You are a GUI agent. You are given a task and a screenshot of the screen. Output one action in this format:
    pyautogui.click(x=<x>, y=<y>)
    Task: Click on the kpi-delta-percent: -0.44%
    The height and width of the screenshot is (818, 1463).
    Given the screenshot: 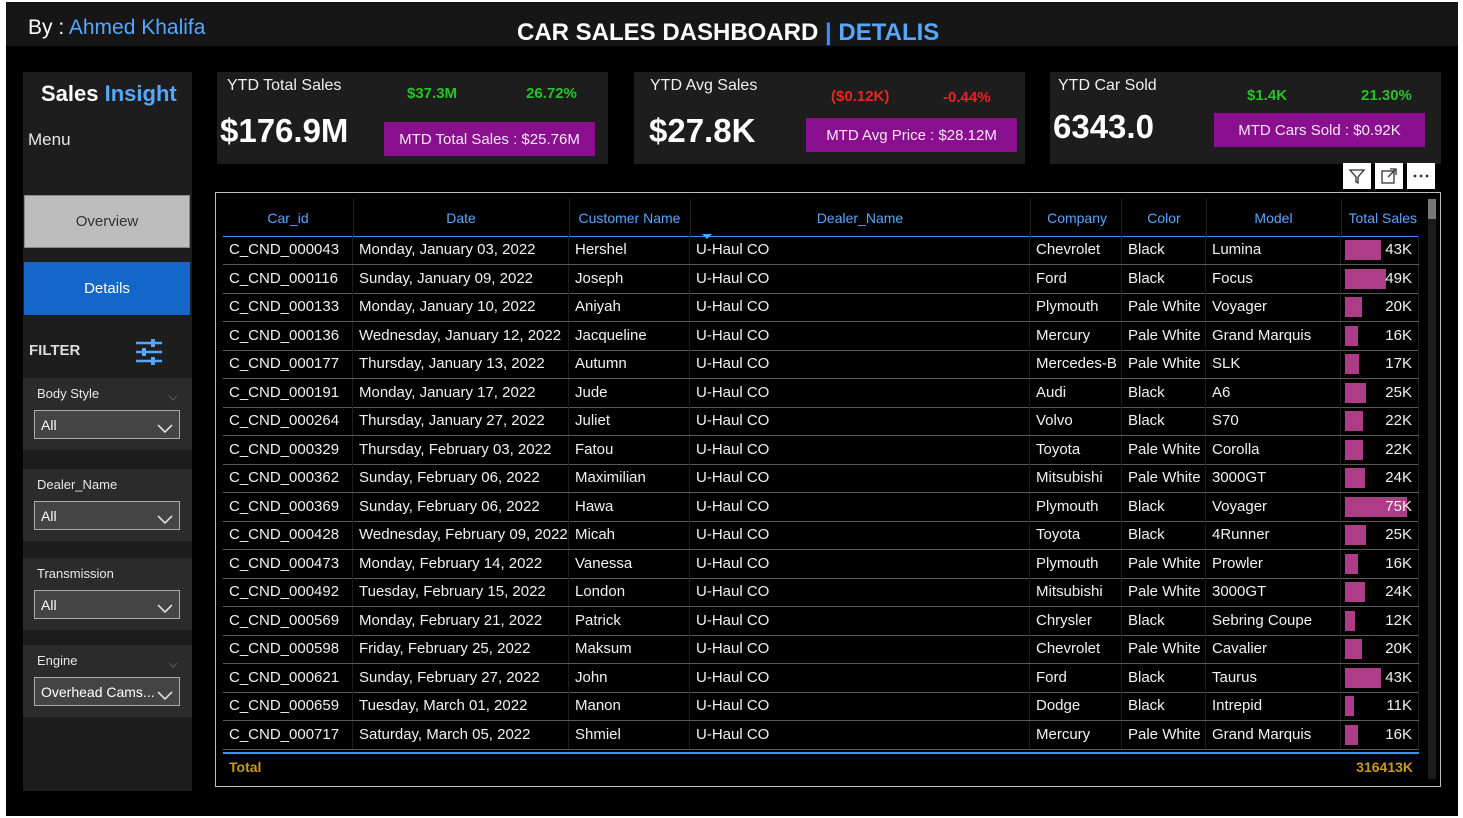 What is the action you would take?
    pyautogui.click(x=967, y=97)
    